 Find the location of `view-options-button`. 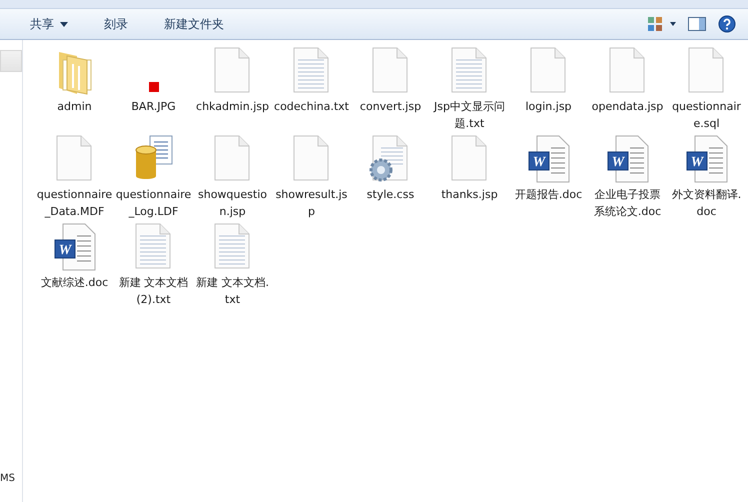

view-options-button is located at coordinates (662, 24).